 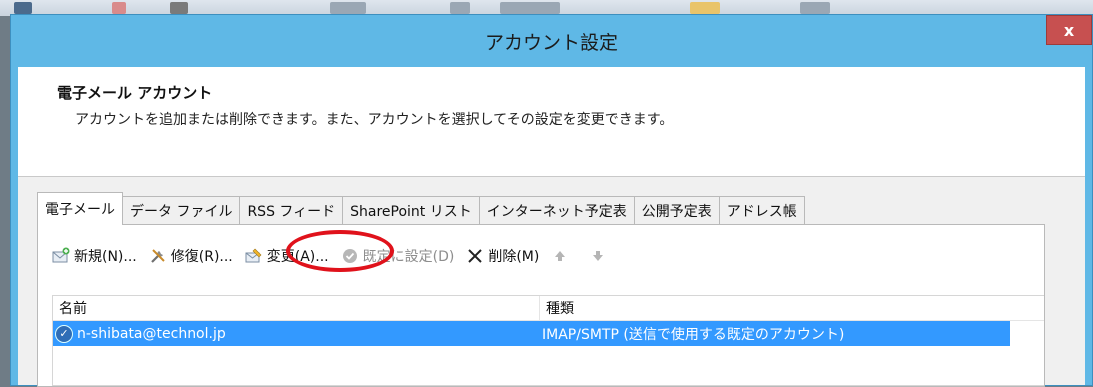 What do you see at coordinates (676, 210) in the screenshot?
I see `tab-published-calendars: 公開予定表` at bounding box center [676, 210].